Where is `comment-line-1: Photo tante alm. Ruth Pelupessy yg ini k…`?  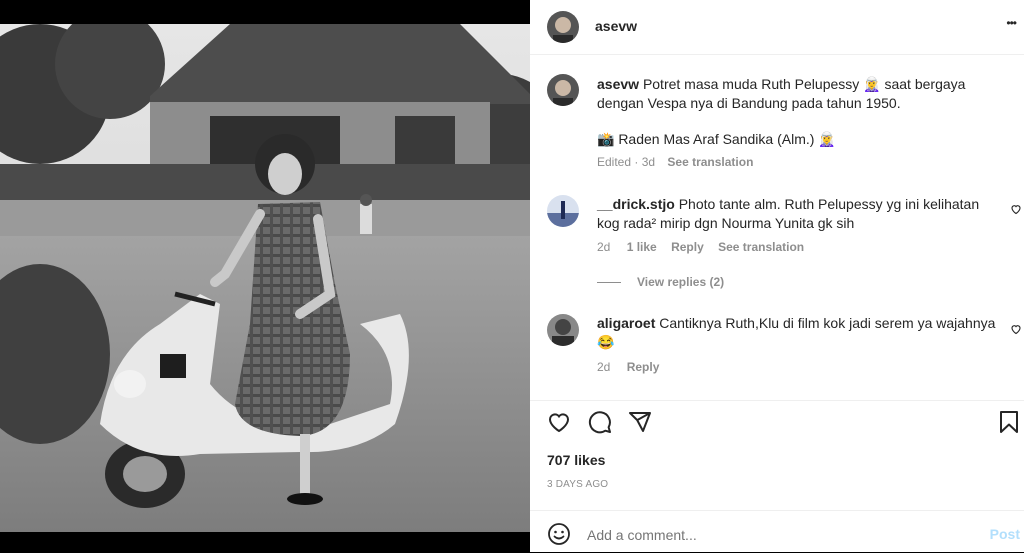
comment-line-1: Photo tante alm. Ruth Pelupessy yg ini k… is located at coordinates (829, 204).